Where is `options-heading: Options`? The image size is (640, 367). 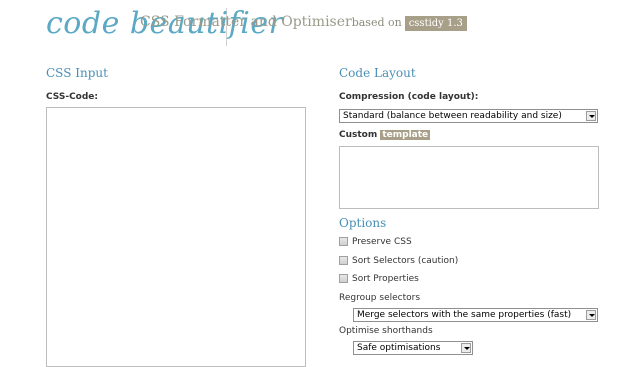
options-heading: Options is located at coordinates (363, 223).